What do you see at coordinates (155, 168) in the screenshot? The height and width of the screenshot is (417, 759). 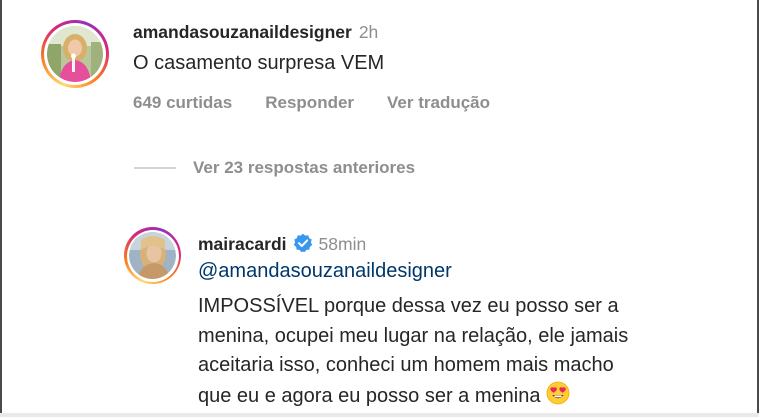 I see `replies-divider-line` at bounding box center [155, 168].